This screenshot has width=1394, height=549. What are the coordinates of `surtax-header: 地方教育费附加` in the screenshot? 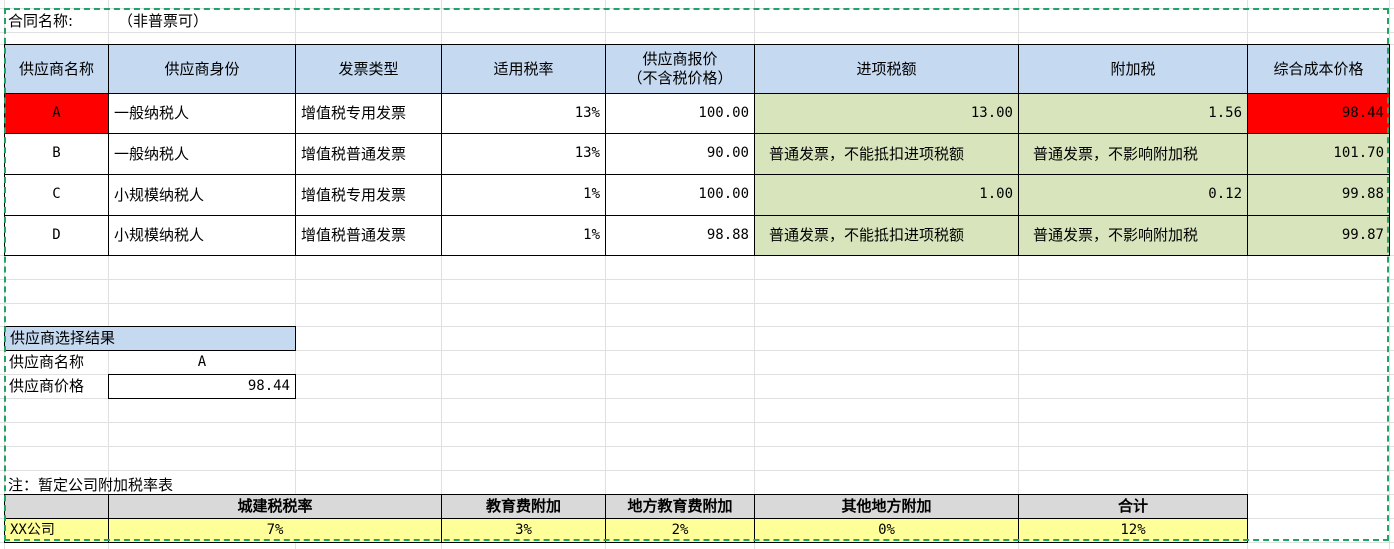 It's located at (680, 506).